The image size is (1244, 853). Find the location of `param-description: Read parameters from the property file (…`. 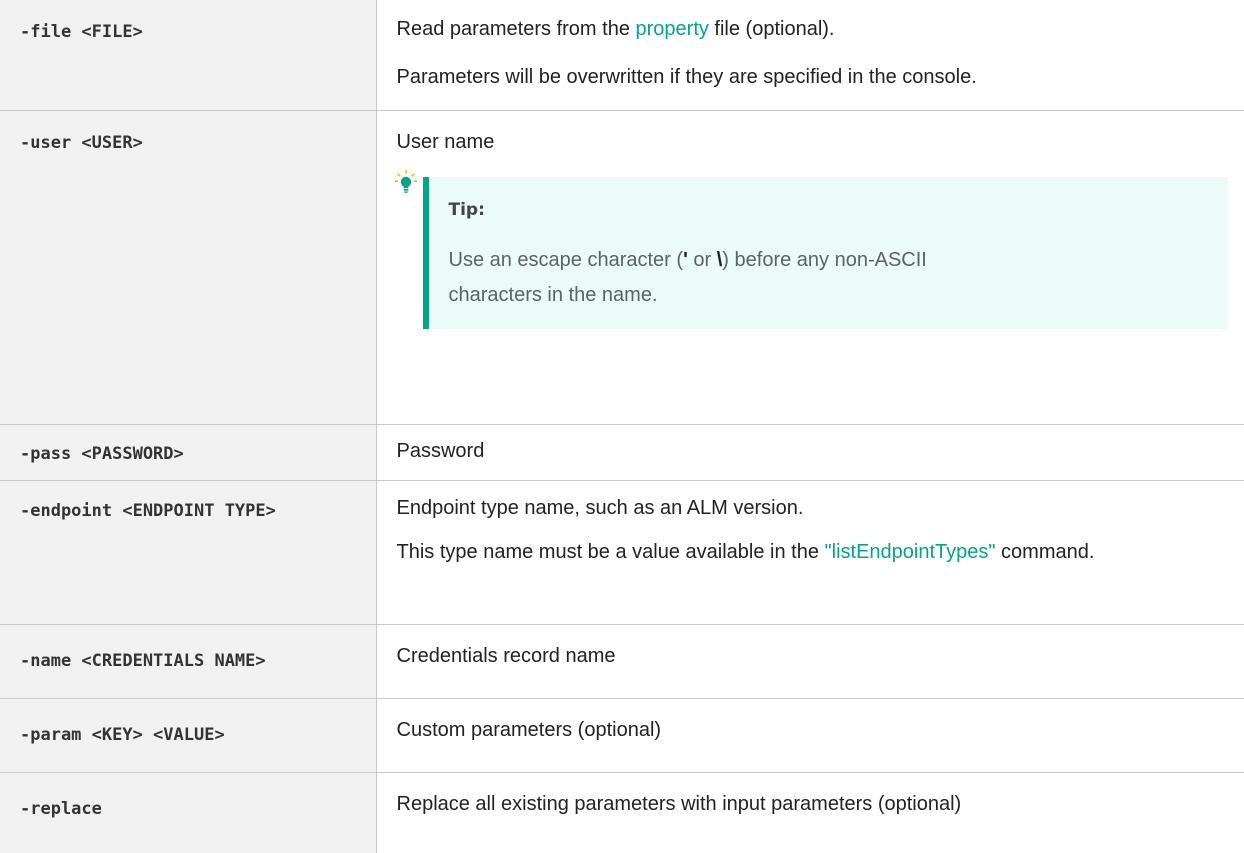

param-description: Read parameters from the property file (… is located at coordinates (809, 55).